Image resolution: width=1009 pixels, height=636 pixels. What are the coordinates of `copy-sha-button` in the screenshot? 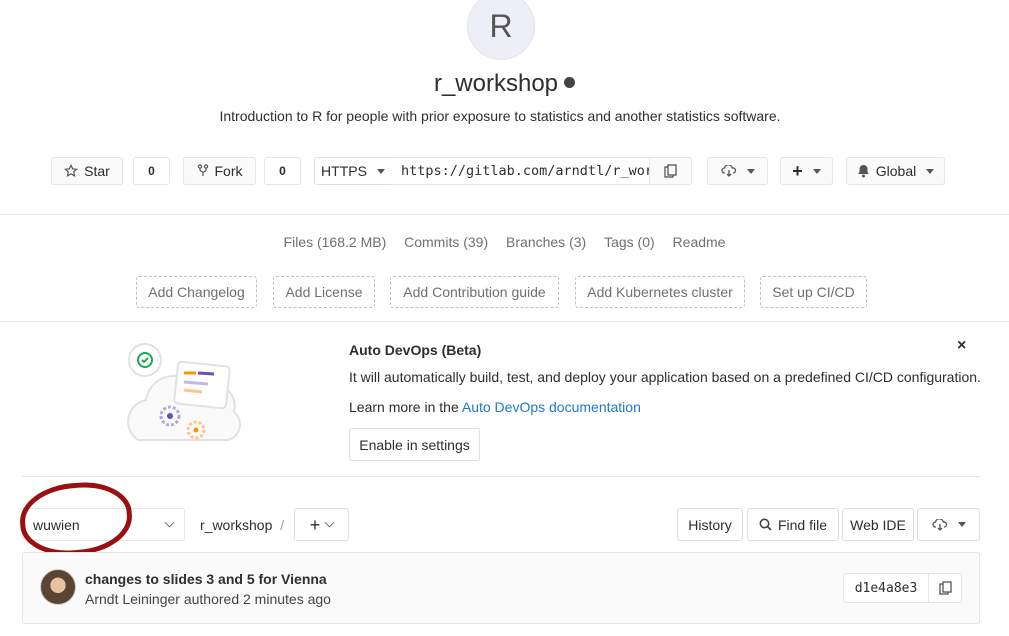 It's located at (945, 588).